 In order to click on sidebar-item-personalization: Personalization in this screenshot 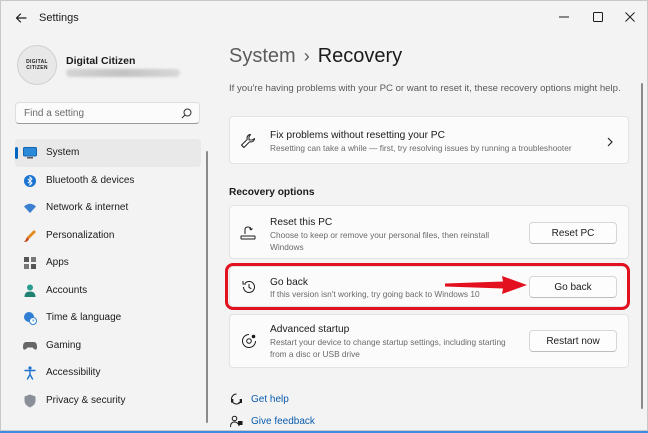, I will do `click(108, 236)`.